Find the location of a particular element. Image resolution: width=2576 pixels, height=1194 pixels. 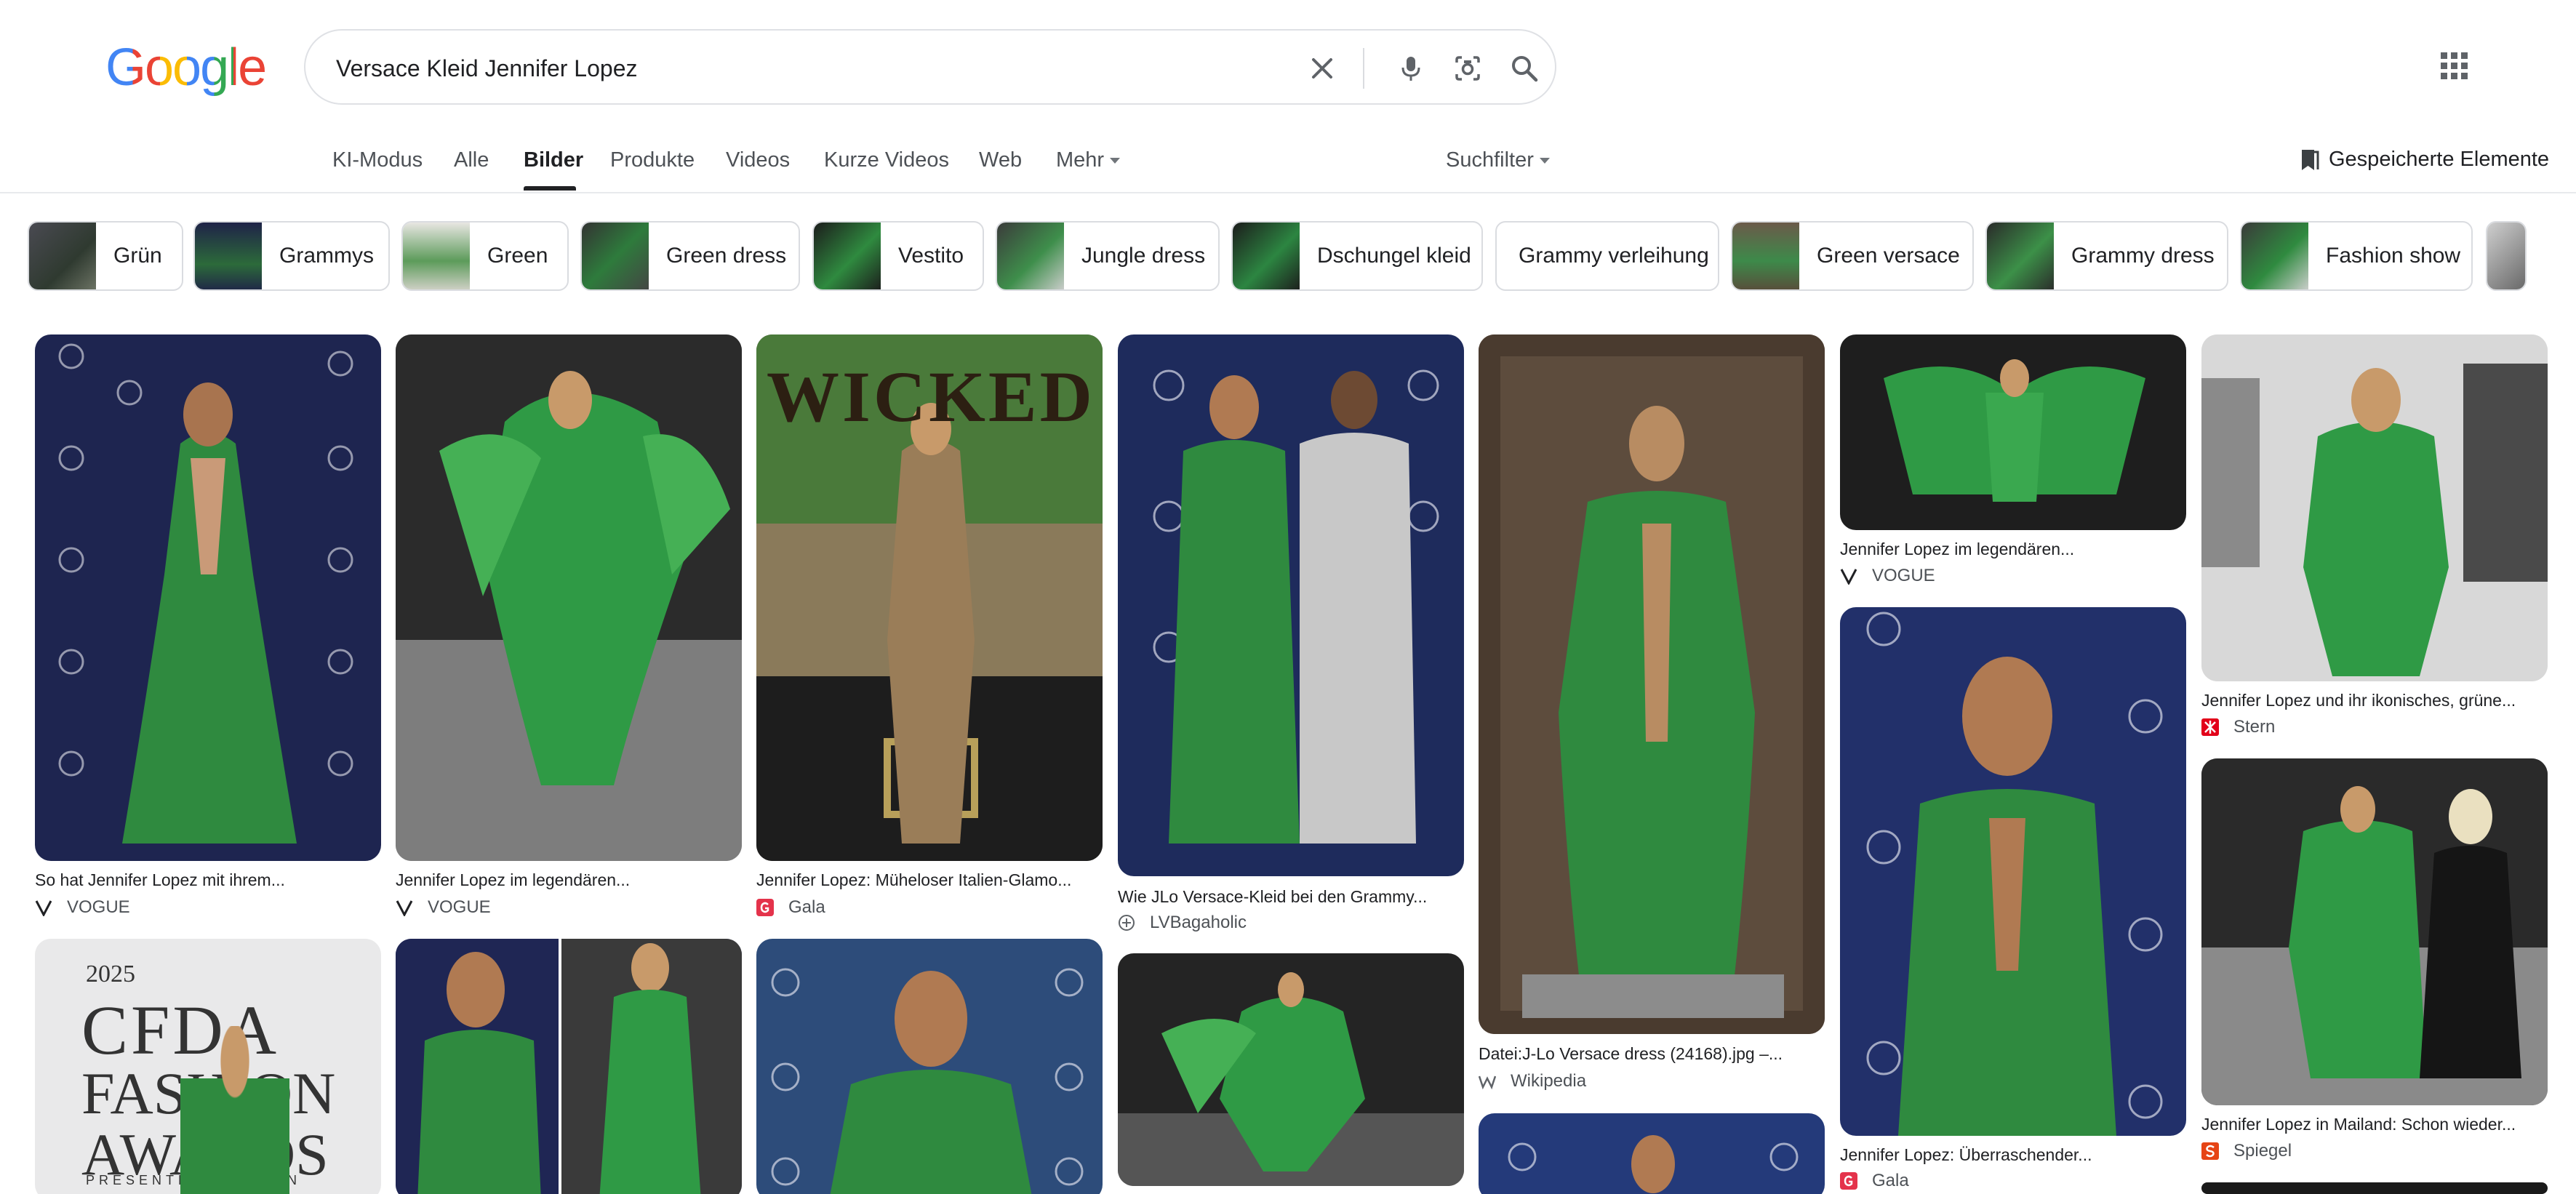

chip-label: Grammy verleihung is located at coordinates (1614, 256).